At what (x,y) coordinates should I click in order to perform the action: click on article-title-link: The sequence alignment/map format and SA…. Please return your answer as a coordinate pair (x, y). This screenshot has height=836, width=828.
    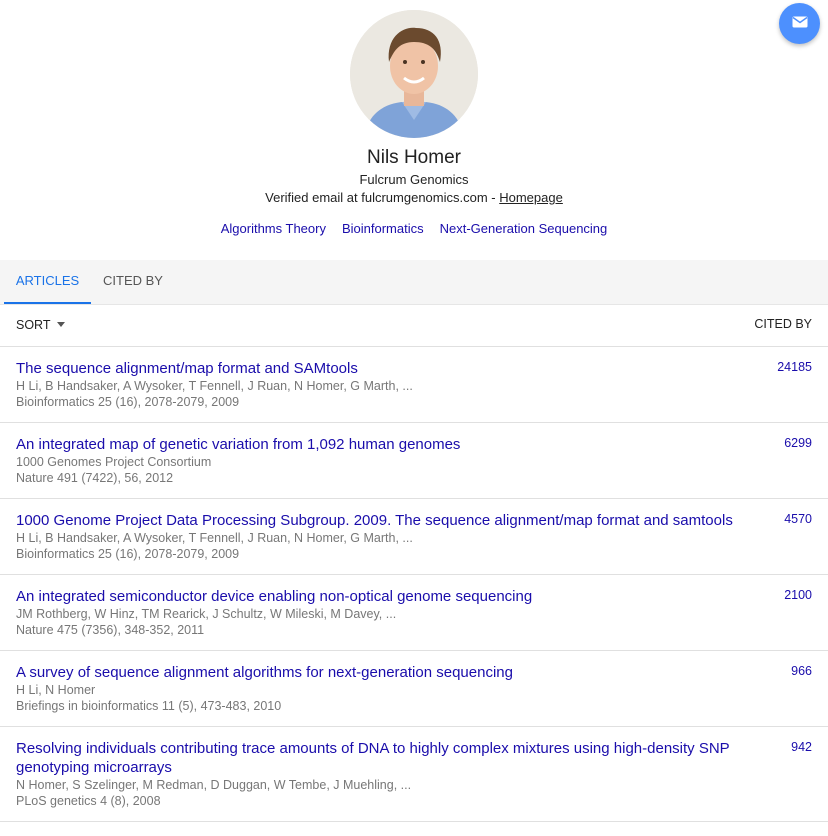
    Looking at the image, I should click on (377, 368).